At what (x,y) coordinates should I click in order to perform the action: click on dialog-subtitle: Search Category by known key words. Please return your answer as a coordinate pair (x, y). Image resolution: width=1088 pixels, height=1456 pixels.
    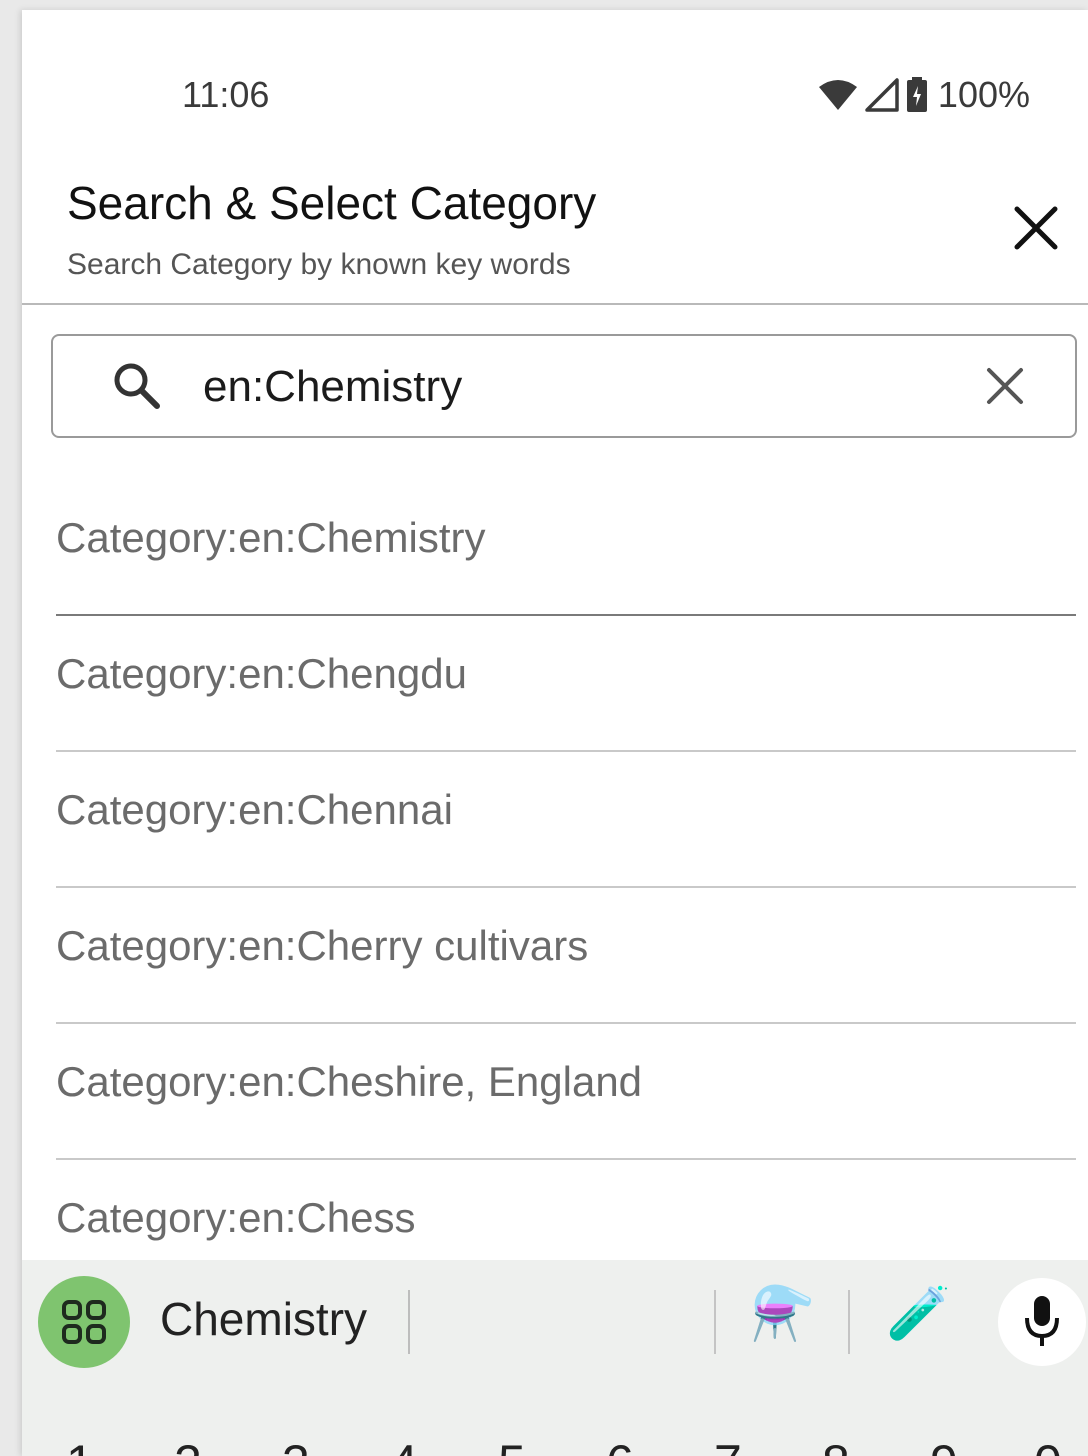
    Looking at the image, I should click on (319, 264).